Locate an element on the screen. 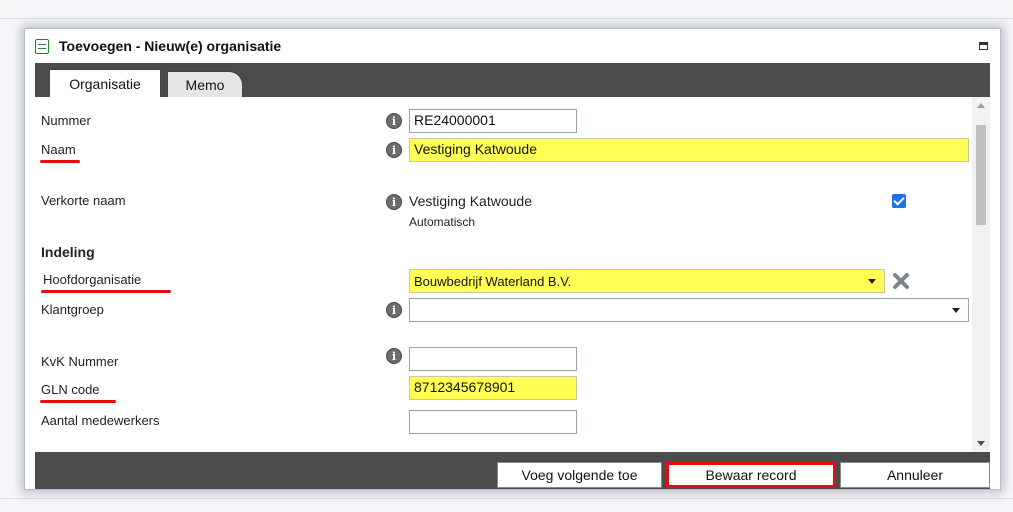 The width and height of the screenshot is (1013, 512). dialog-title: Toevoegen - Nieuw(e) organisatie is located at coordinates (170, 46).